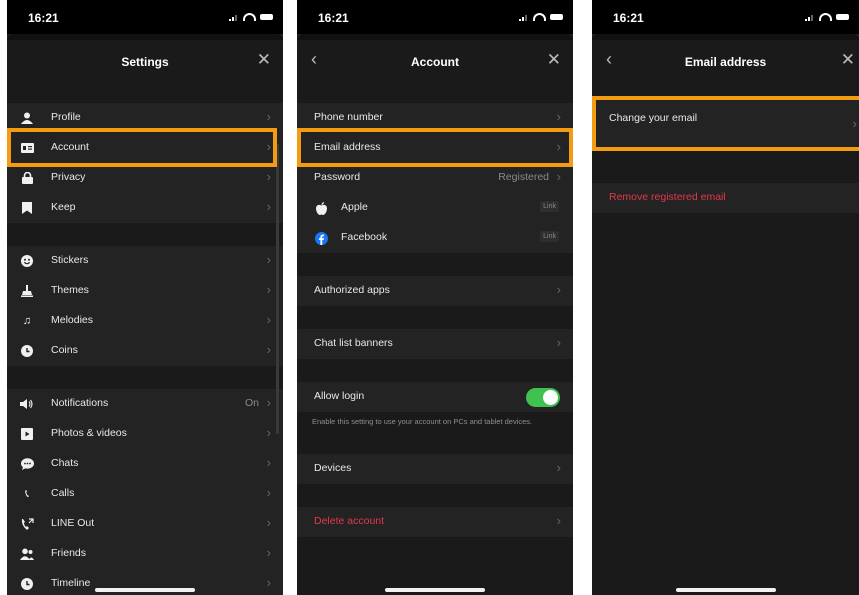 The image size is (859, 595). I want to click on account-item-devices: Devices ›, so click(435, 469).